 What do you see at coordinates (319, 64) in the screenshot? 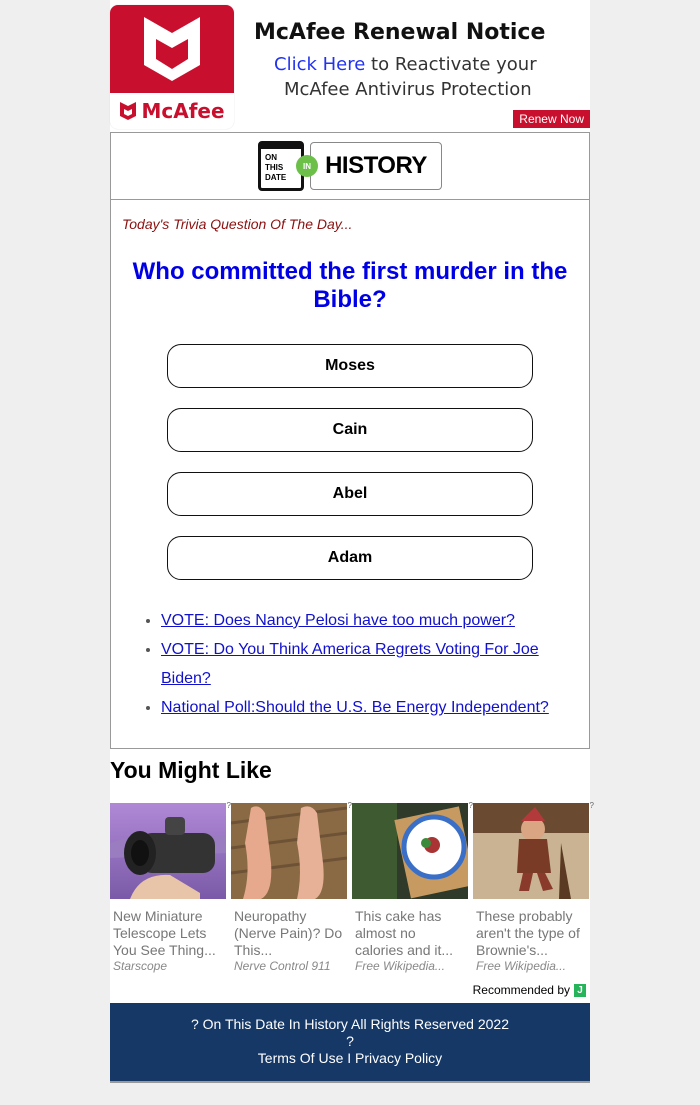
I see `ad-click-here-link: Click Here` at bounding box center [319, 64].